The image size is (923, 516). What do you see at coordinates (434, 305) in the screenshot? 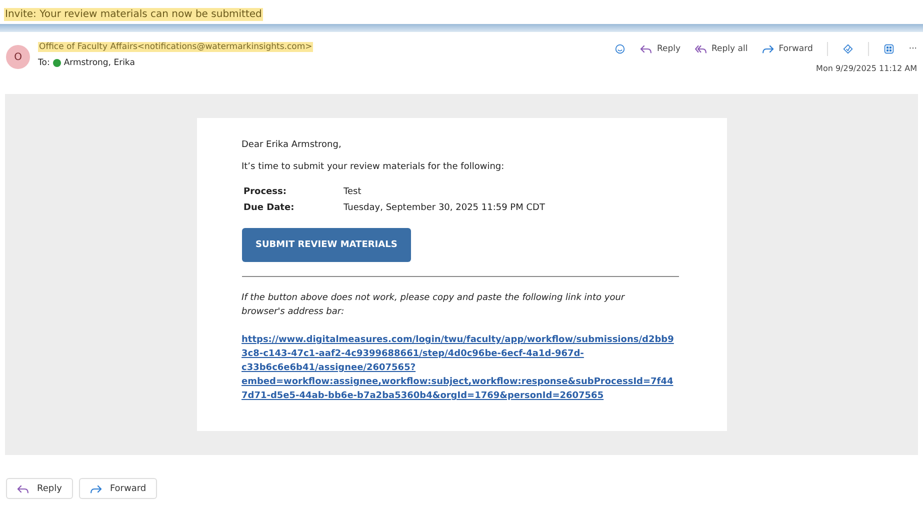
I see `fallback-text: If the button above does not work, please copy and paste the following link into your browser's address bar:` at bounding box center [434, 305].